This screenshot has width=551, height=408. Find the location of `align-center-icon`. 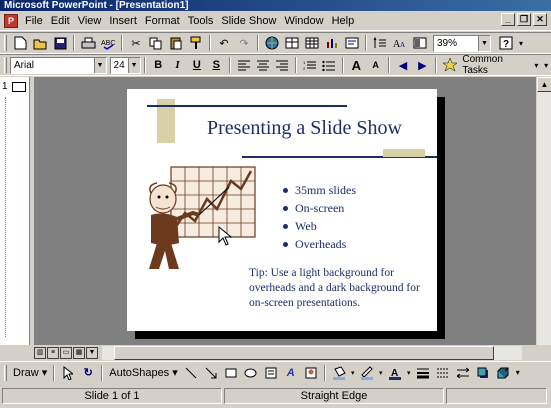

align-center-icon is located at coordinates (262, 65).